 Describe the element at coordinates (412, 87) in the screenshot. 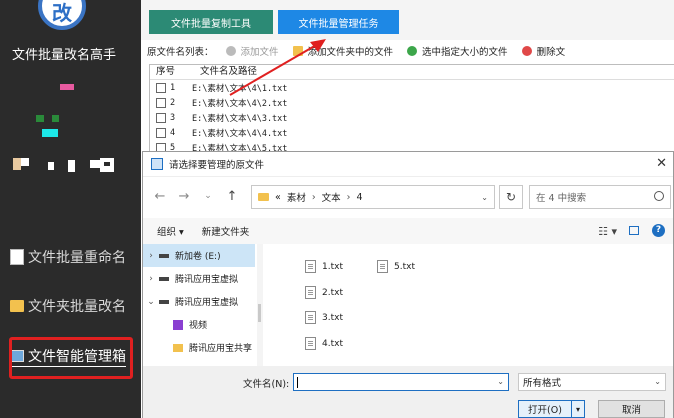

I see `table-row: 1 E:\素材\文本\4\1.txt` at that location.